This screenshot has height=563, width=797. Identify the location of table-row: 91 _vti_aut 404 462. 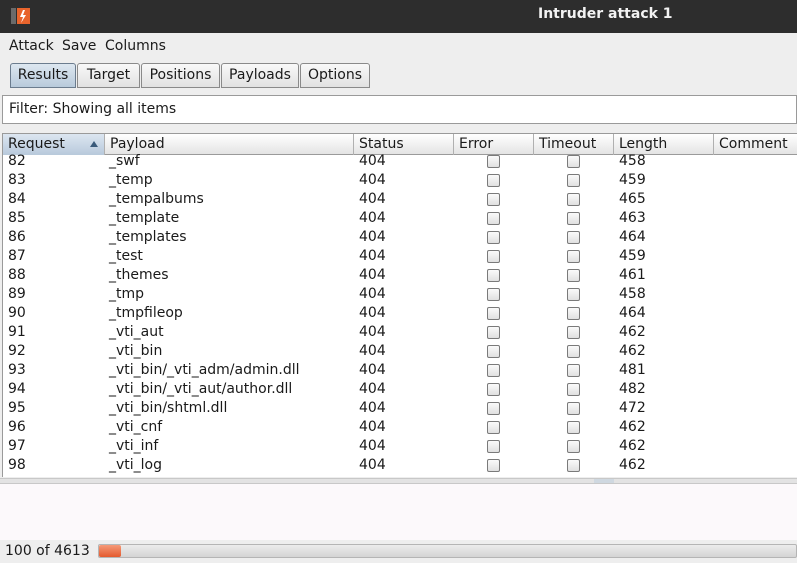
(400, 332).